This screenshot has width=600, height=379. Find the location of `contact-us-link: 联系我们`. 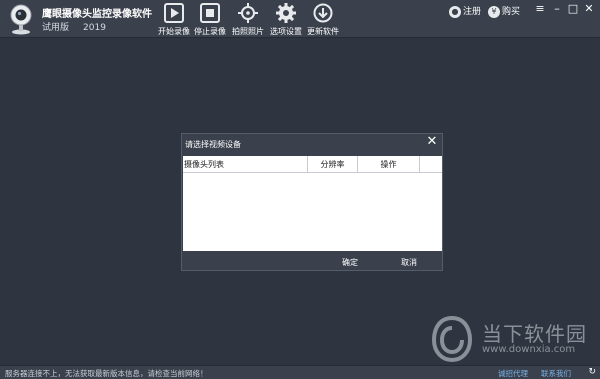

contact-us-link: 联系我们 is located at coordinates (556, 373).